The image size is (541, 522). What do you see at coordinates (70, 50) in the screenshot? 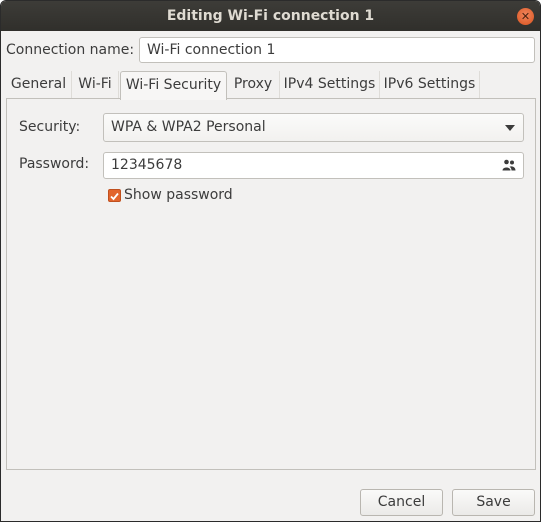
I see `connection-name-label: Connection name:` at bounding box center [70, 50].